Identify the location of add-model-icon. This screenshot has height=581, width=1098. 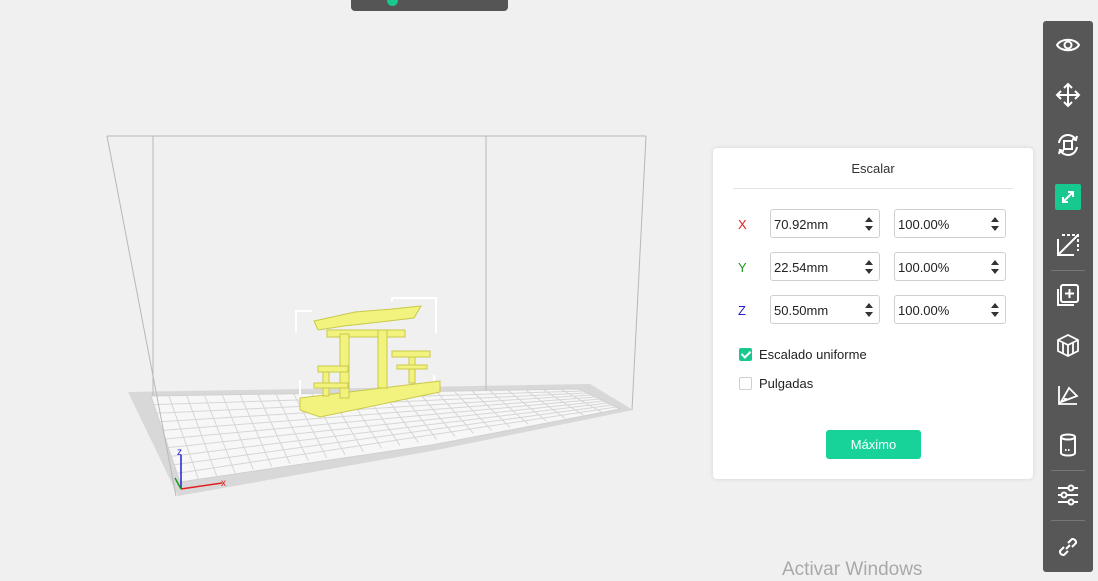
(1068, 295).